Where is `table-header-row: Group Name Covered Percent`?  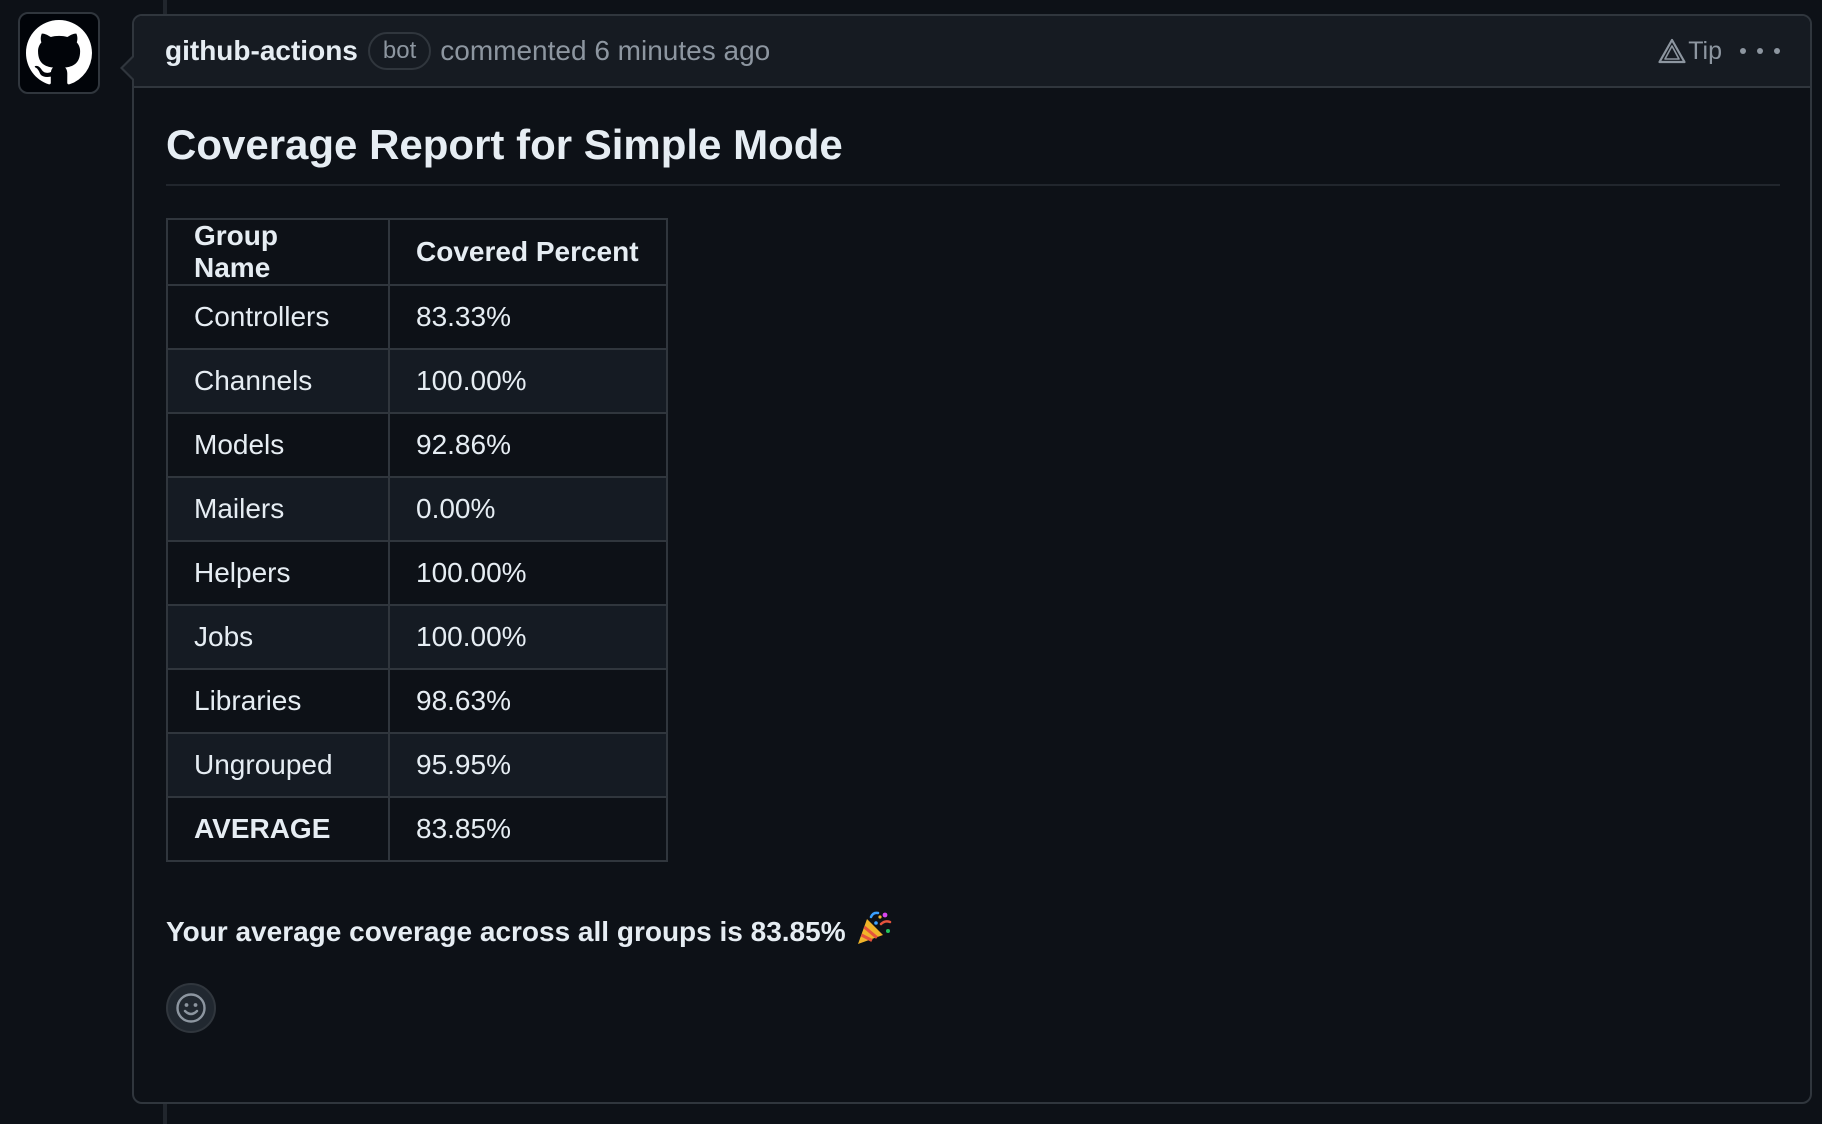
table-header-row: Group Name Covered Percent is located at coordinates (417, 252).